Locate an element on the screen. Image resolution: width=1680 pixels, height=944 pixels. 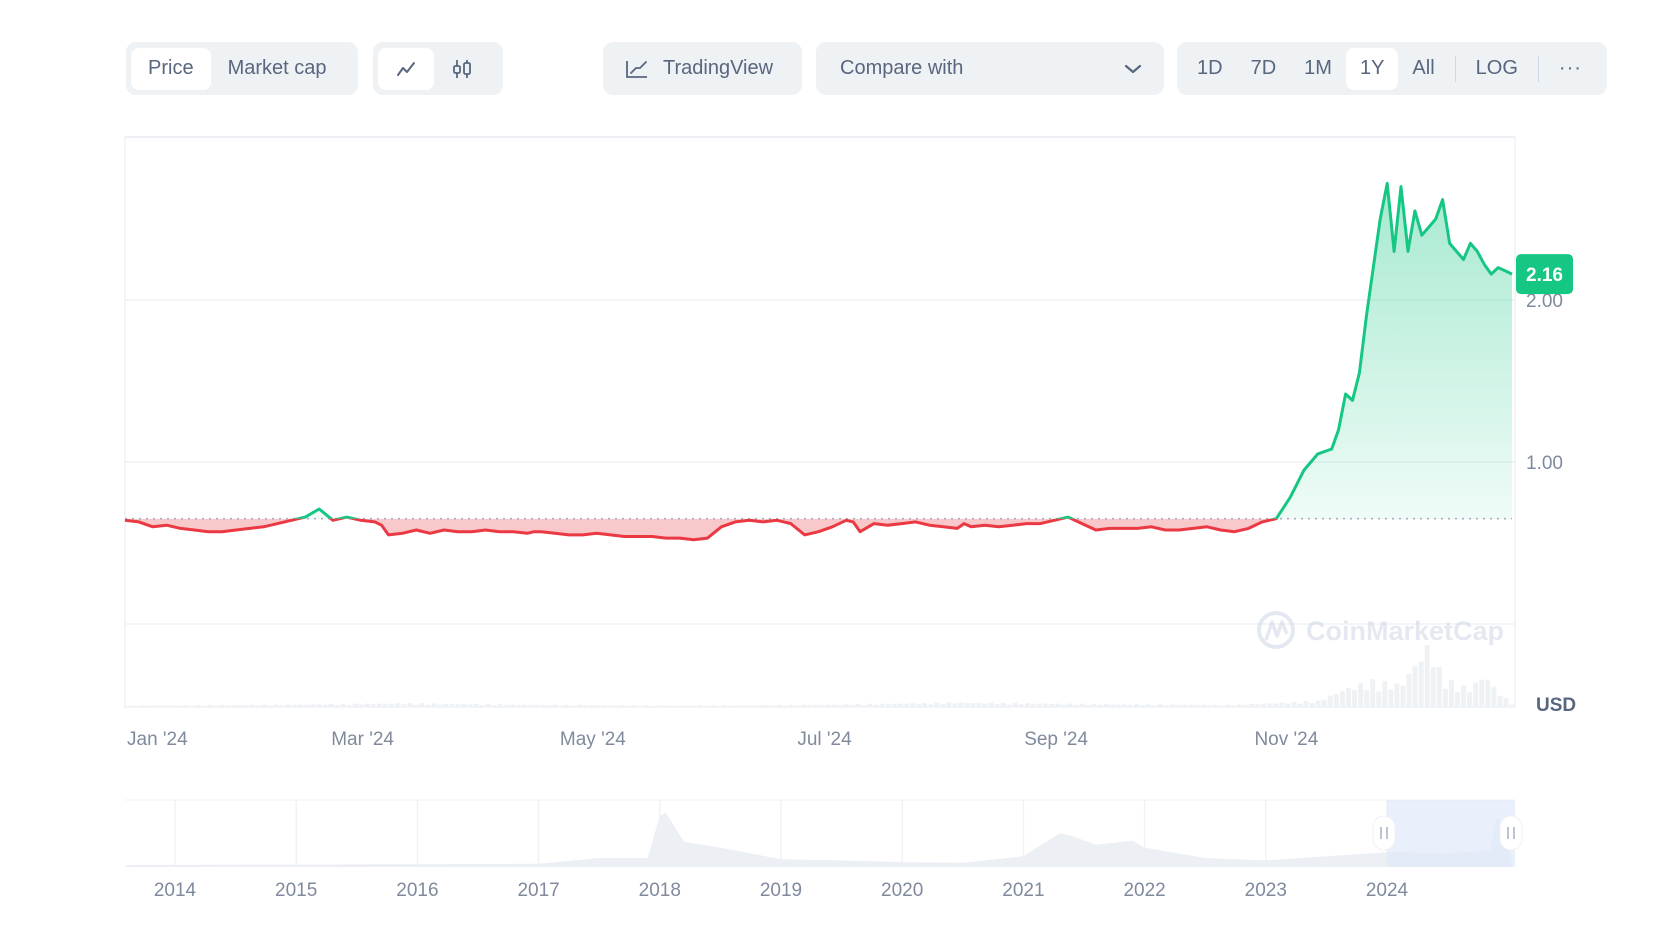
navigator-handle-right is located at coordinates (1511, 833).